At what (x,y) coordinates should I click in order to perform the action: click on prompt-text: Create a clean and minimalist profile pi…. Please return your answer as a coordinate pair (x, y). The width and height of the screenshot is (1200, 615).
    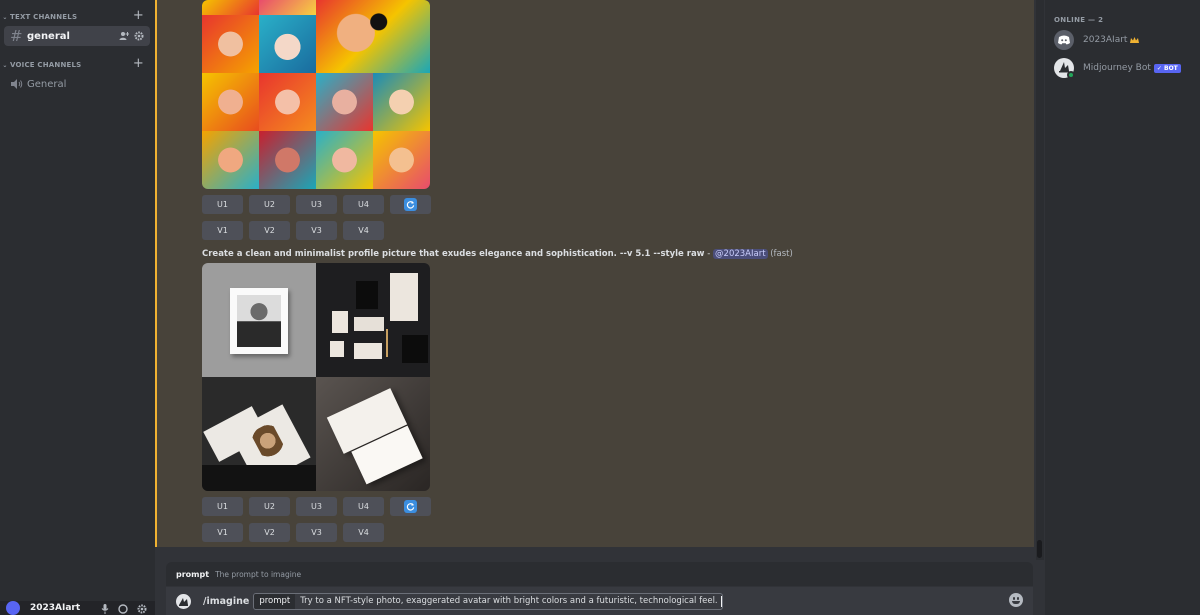
    Looking at the image, I should click on (453, 254).